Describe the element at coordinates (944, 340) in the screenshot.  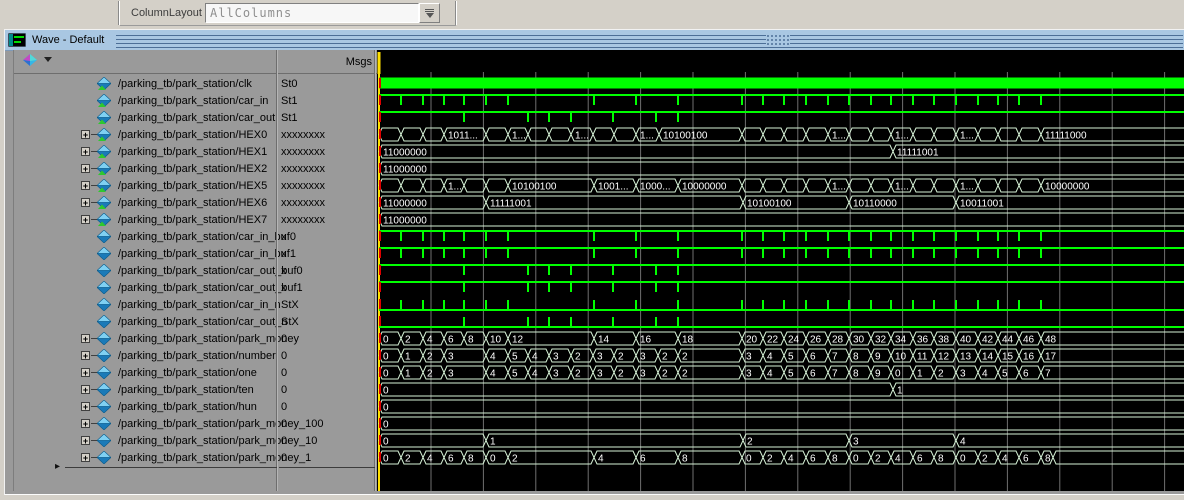
I see `svg-text: 38` at that location.